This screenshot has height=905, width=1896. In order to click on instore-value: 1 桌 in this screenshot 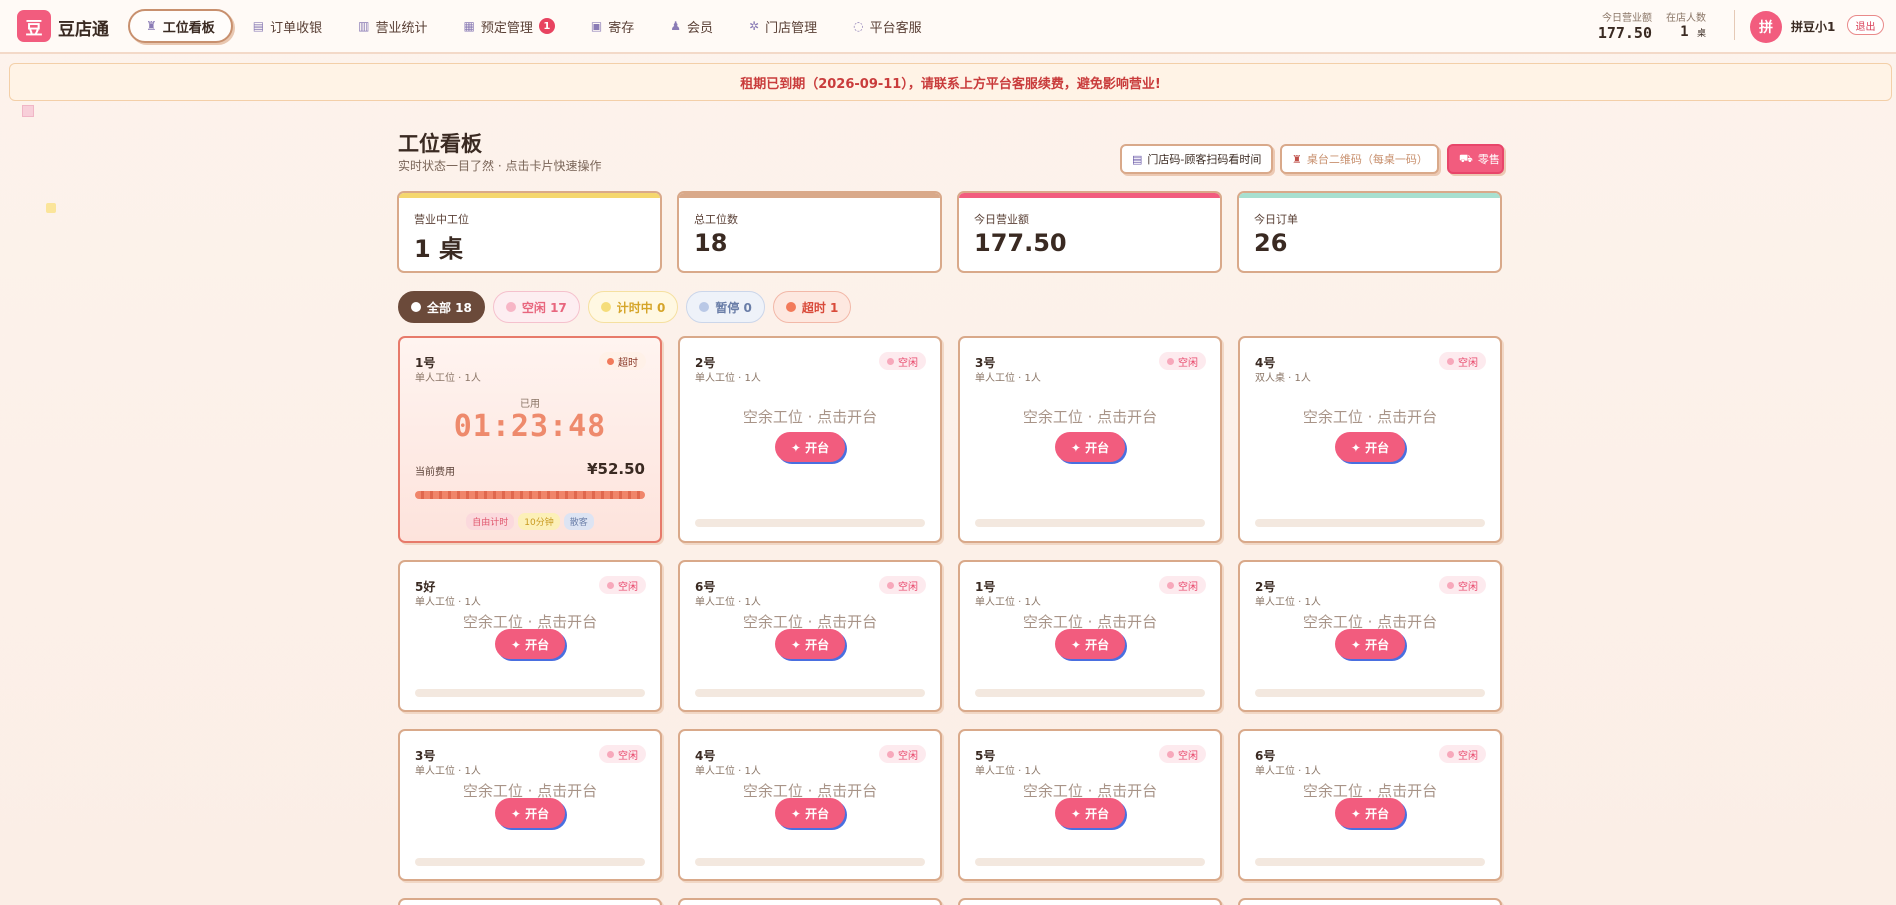, I will do `click(1685, 32)`.